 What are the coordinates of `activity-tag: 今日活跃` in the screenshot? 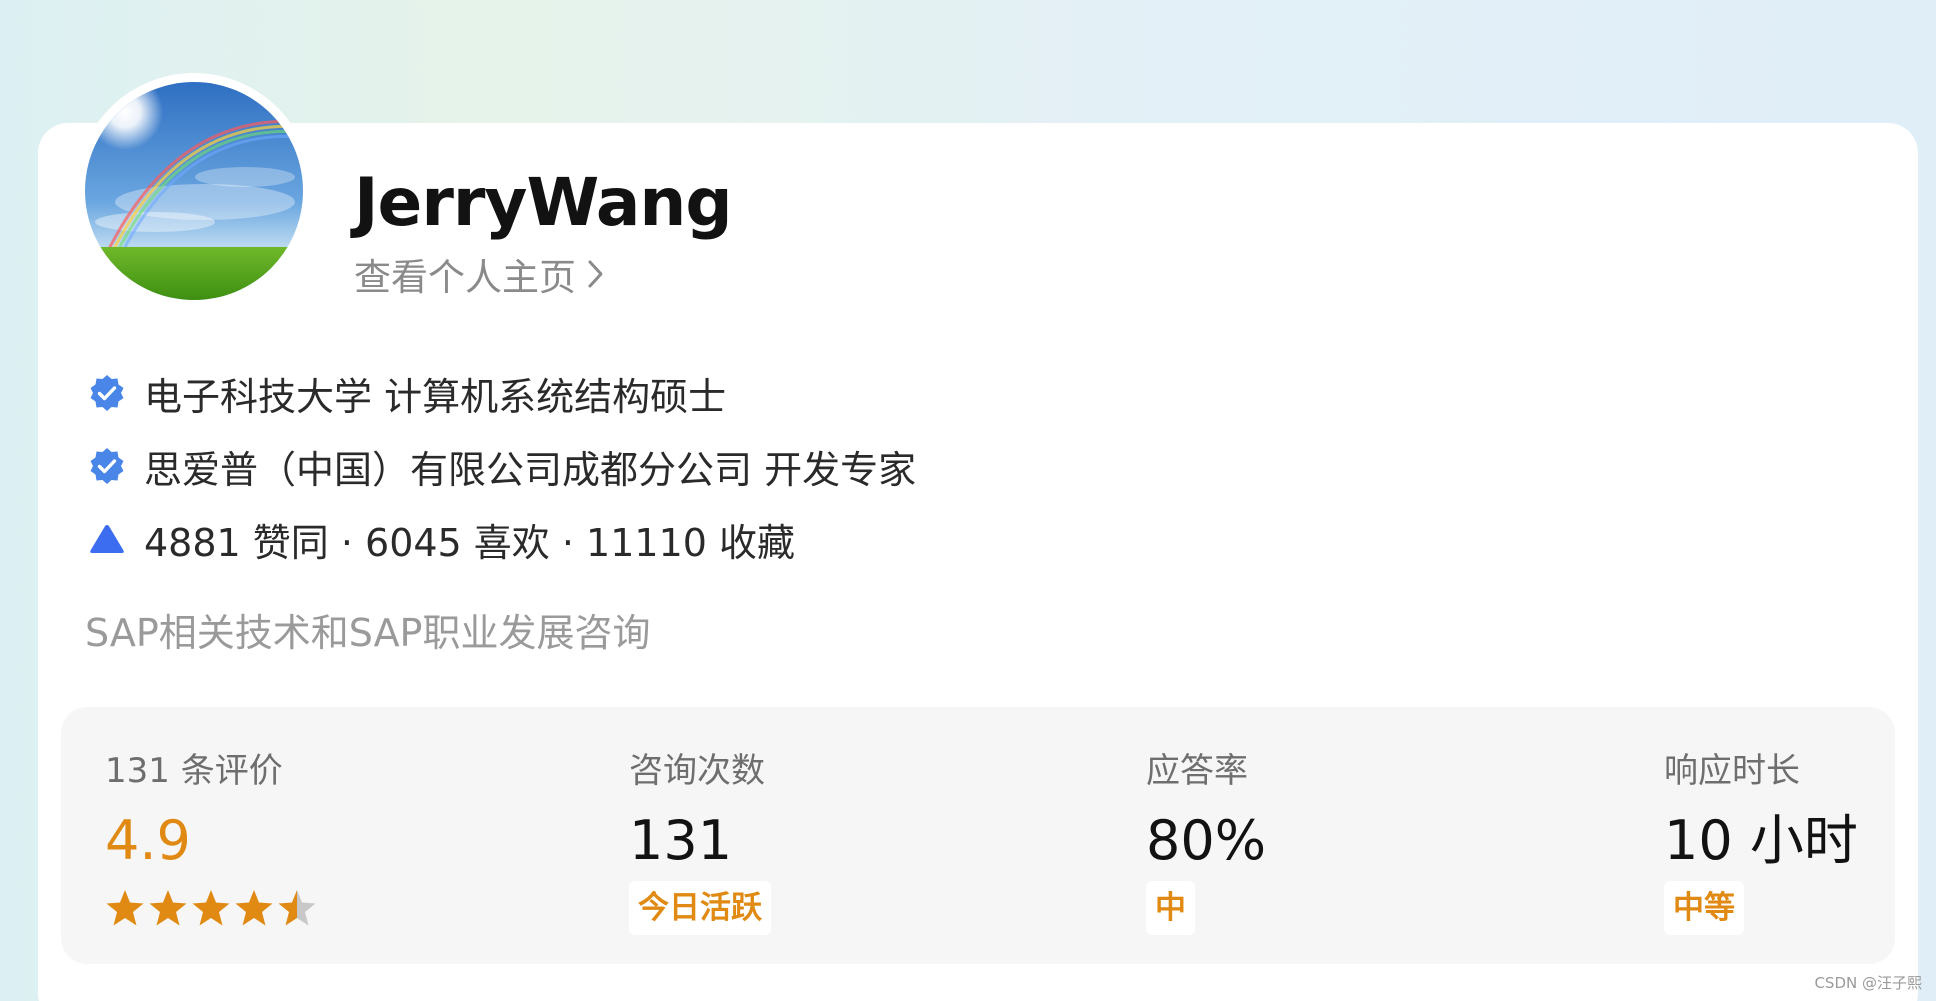 It's located at (700, 908).